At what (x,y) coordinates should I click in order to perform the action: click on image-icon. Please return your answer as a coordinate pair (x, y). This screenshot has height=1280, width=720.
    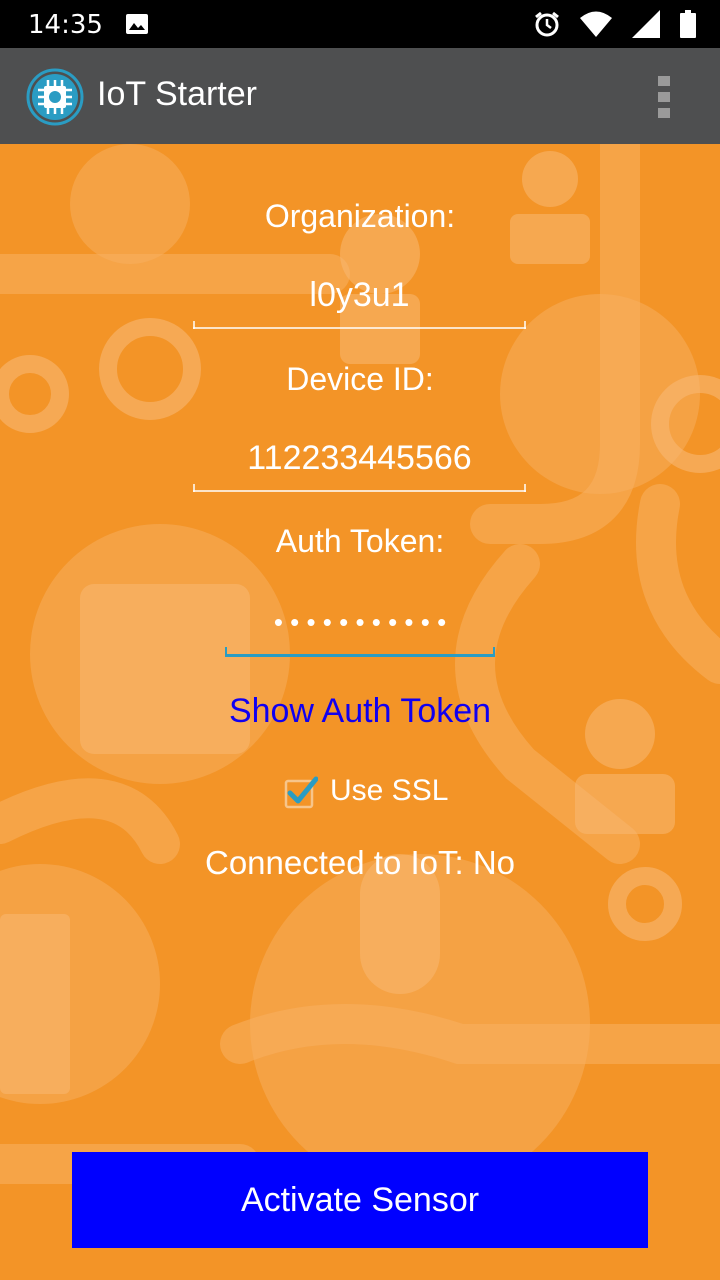
    Looking at the image, I should click on (137, 24).